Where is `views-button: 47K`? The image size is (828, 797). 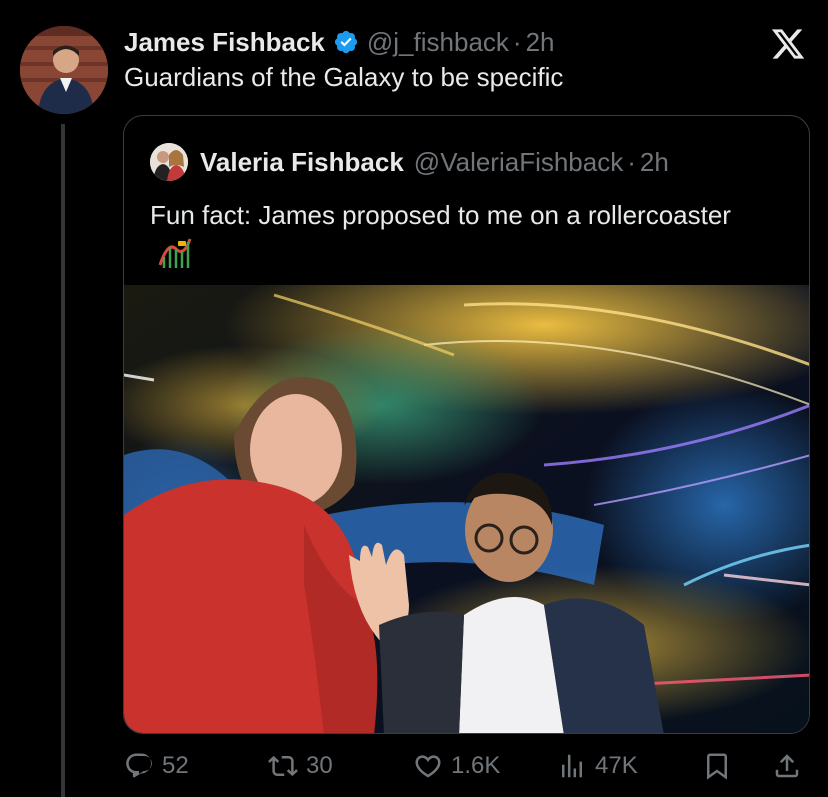 views-button: 47K is located at coordinates (597, 766).